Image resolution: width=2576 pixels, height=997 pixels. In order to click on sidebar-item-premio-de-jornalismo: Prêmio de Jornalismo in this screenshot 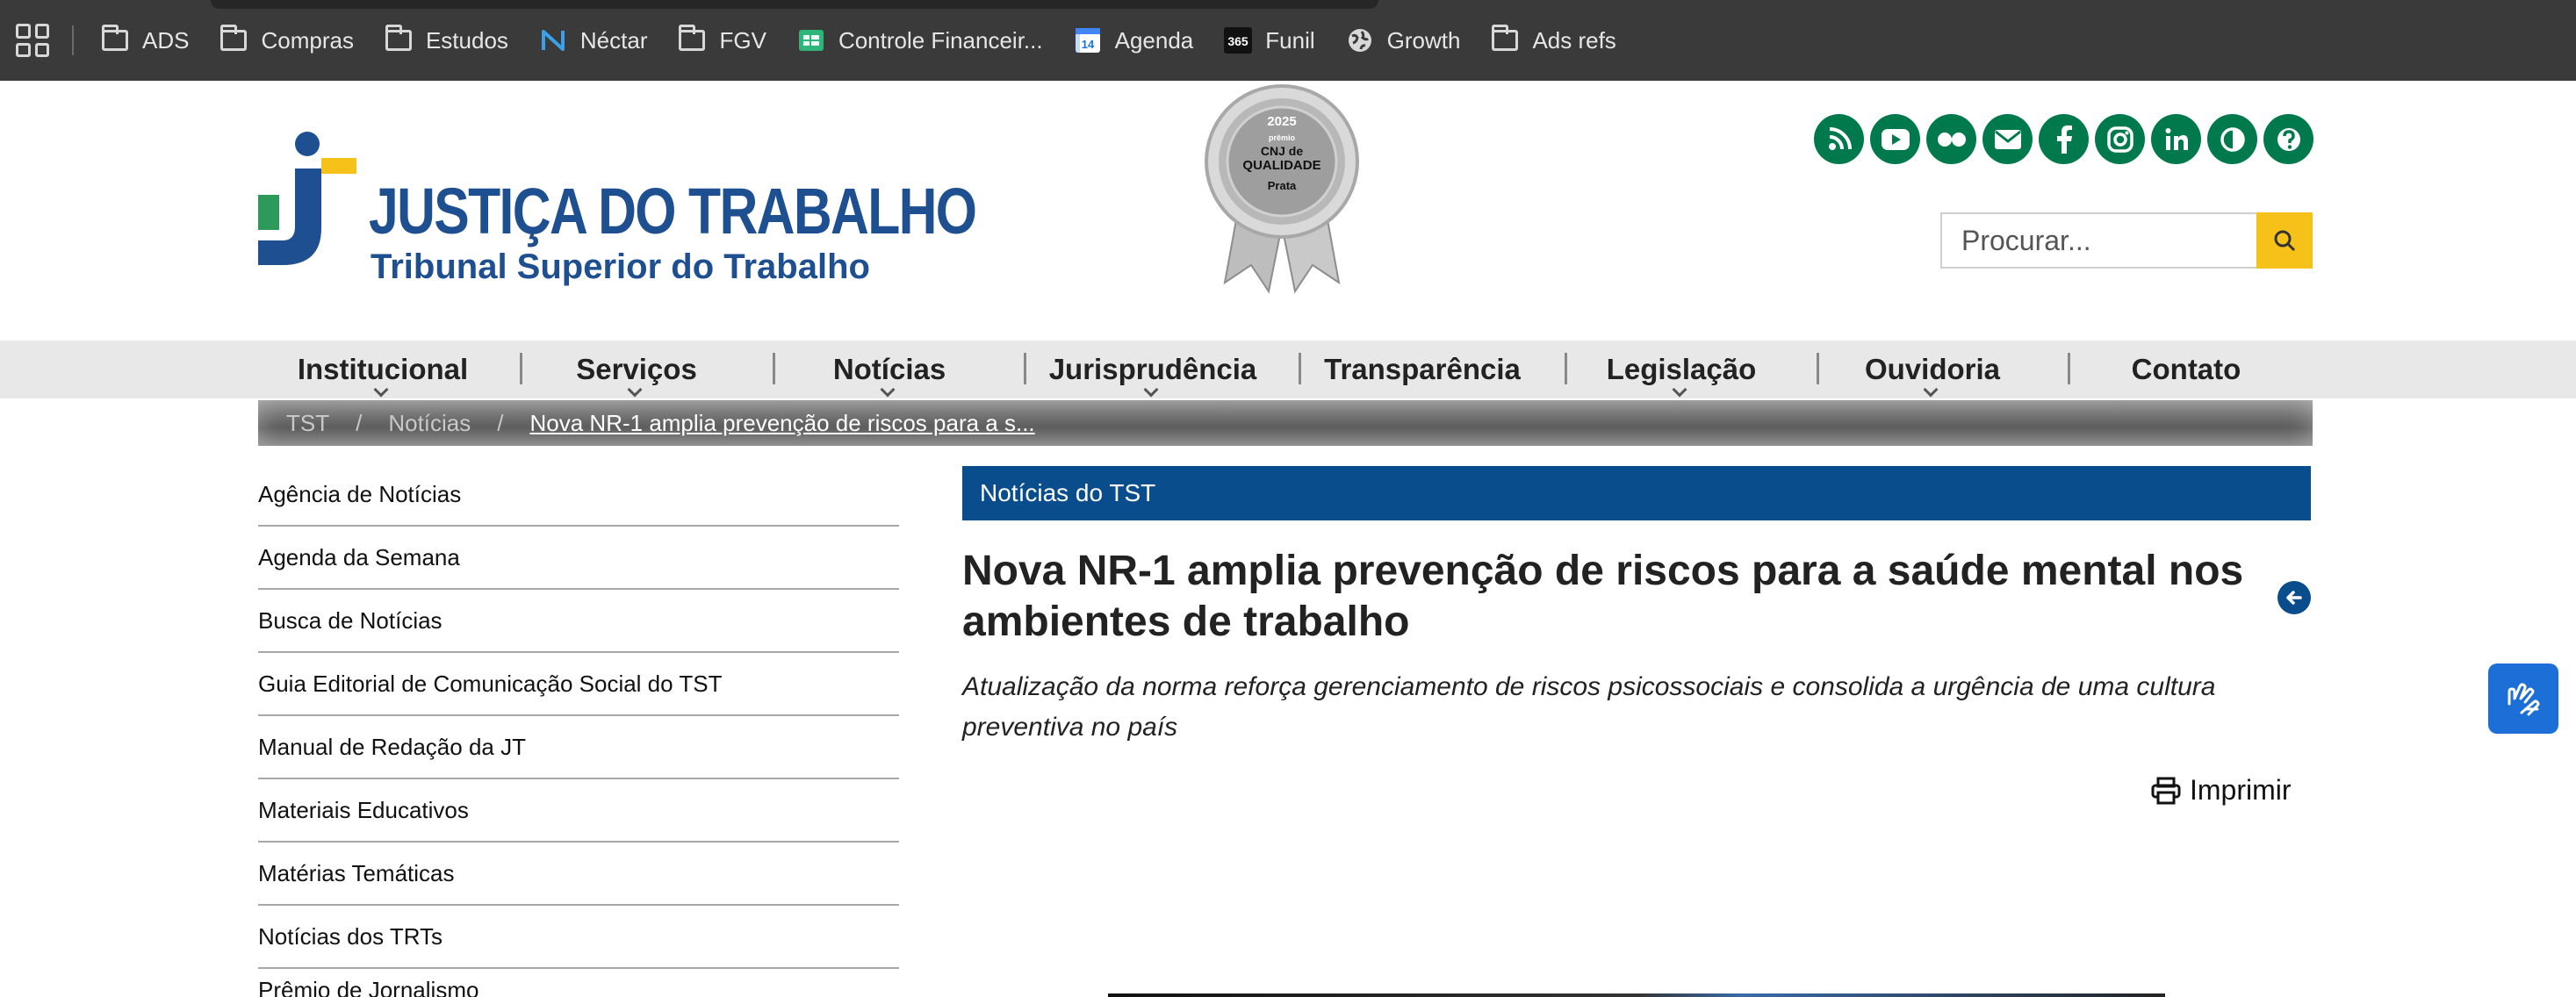, I will do `click(578, 983)`.